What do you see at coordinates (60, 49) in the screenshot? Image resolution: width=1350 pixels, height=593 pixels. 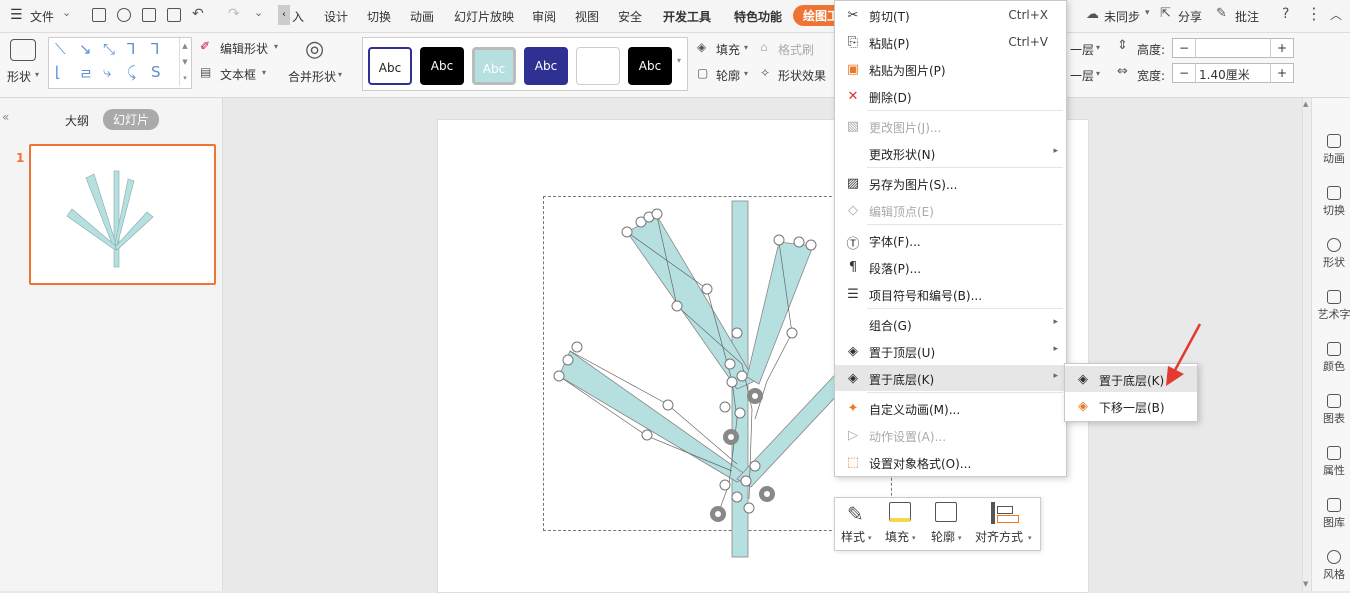 I see `line-icon: ⟍` at bounding box center [60, 49].